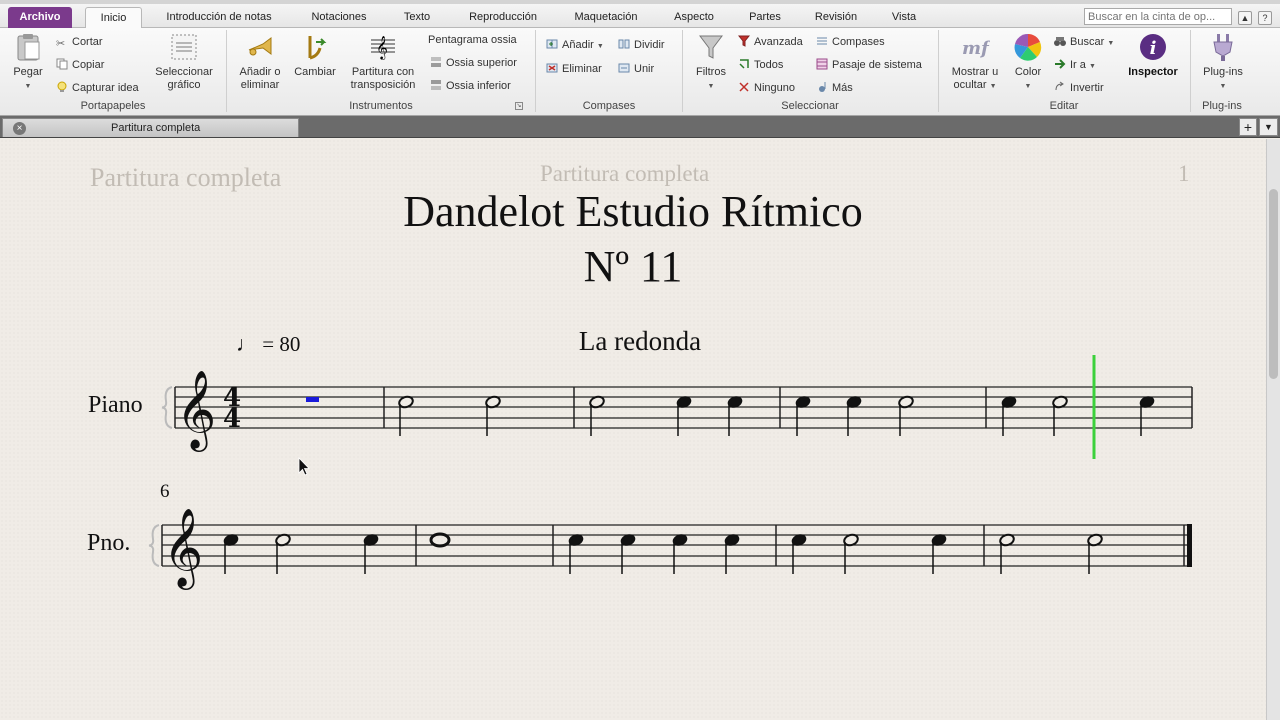  Describe the element at coordinates (1153, 48) in the screenshot. I see `svg-text: i` at that location.